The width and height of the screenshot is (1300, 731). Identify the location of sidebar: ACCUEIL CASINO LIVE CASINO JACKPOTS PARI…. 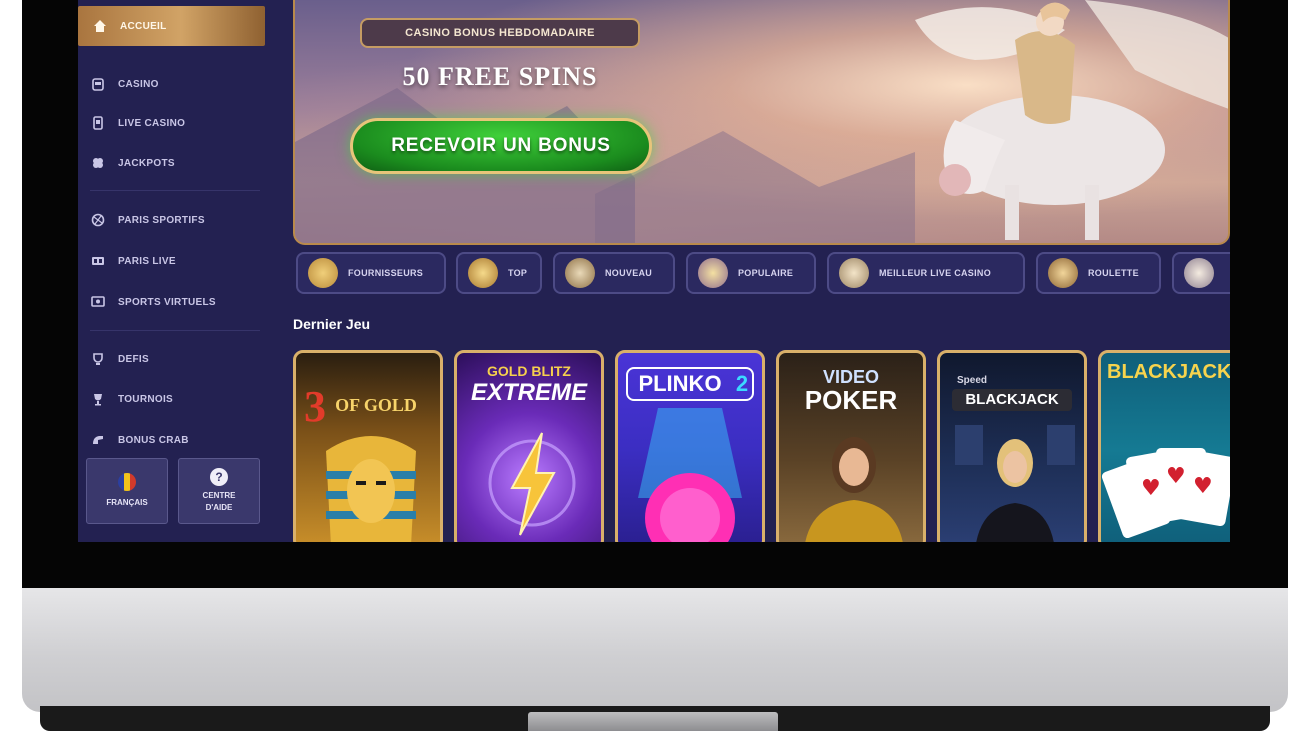
(176, 271).